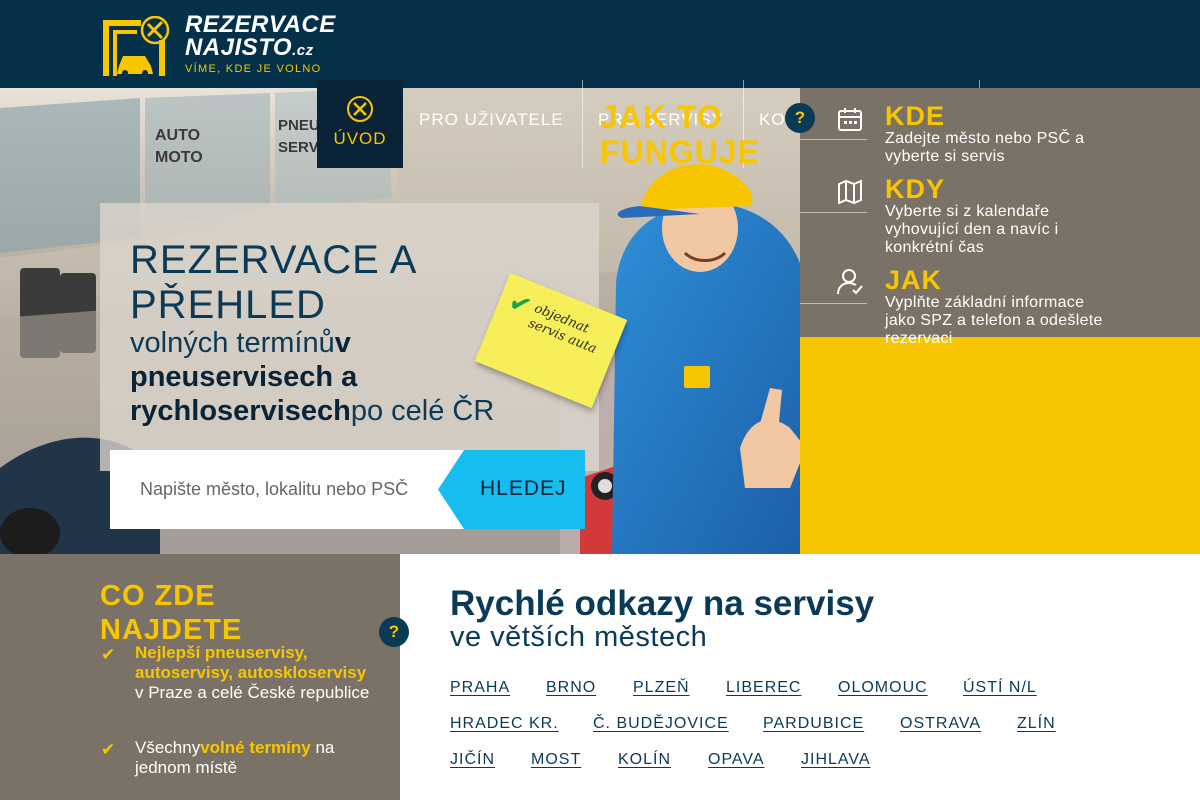 The image size is (1200, 800). I want to click on city-link: MOST, so click(556, 760).